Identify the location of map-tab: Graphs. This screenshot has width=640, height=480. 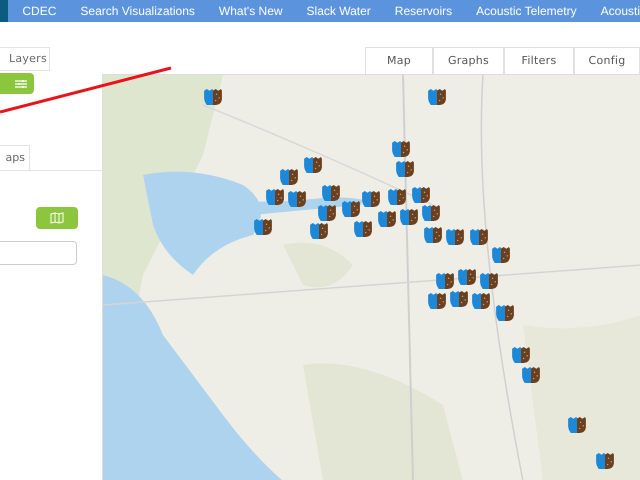
(468, 60).